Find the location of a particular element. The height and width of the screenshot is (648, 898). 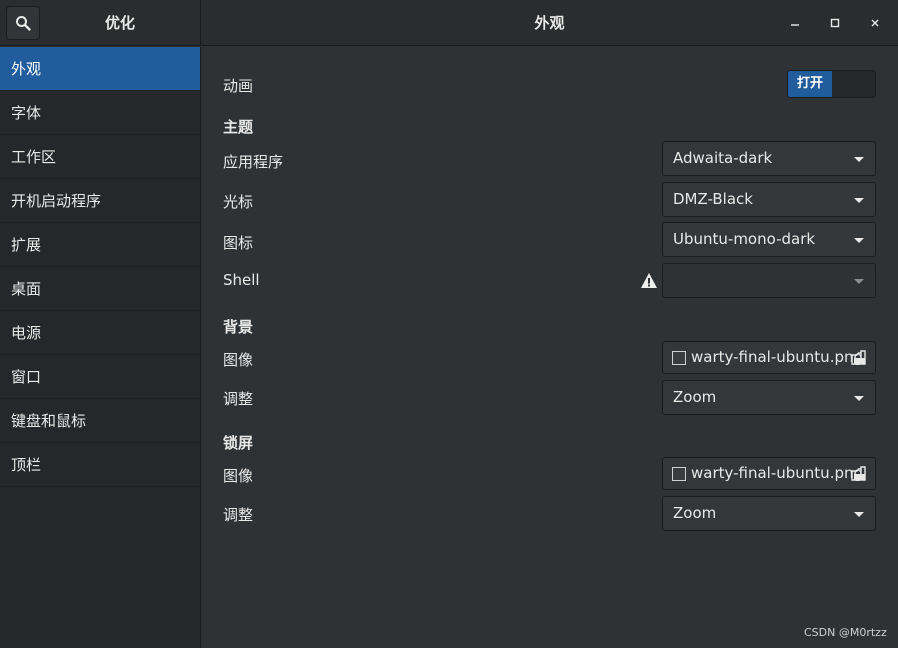

close-icon is located at coordinates (875, 23).